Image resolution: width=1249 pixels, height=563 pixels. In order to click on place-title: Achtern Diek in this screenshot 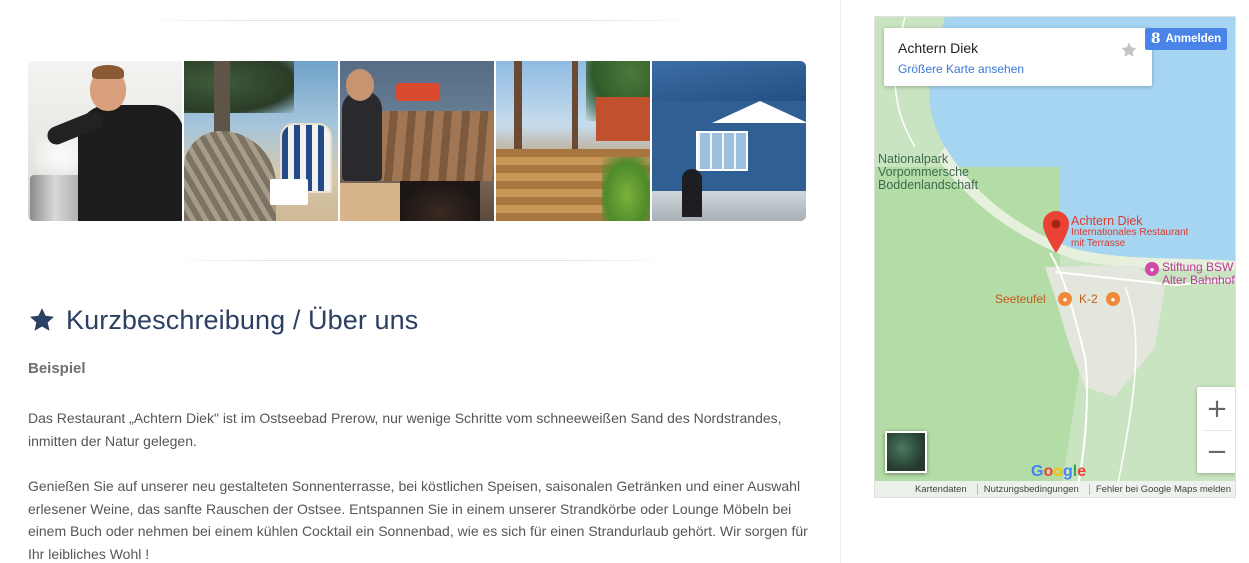, I will do `click(938, 48)`.